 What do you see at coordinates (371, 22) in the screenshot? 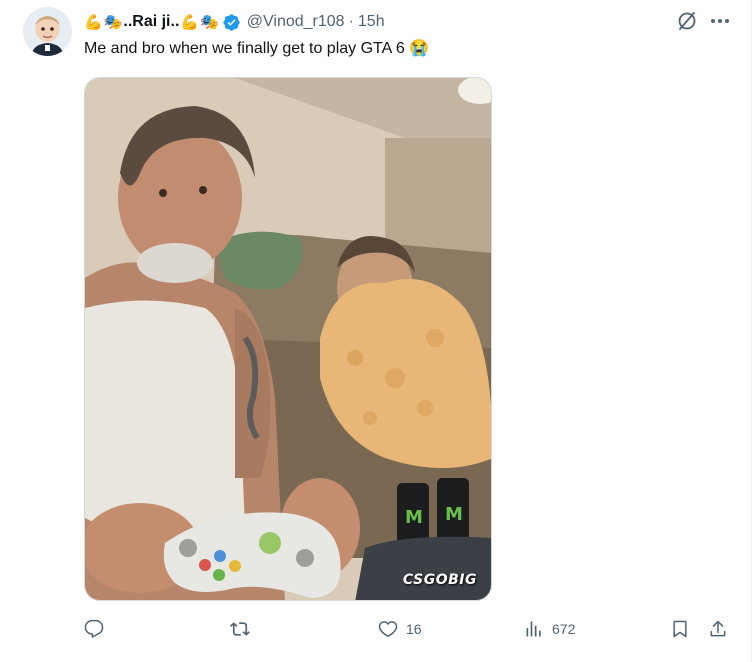
I see `timestamp: 15h` at bounding box center [371, 22].